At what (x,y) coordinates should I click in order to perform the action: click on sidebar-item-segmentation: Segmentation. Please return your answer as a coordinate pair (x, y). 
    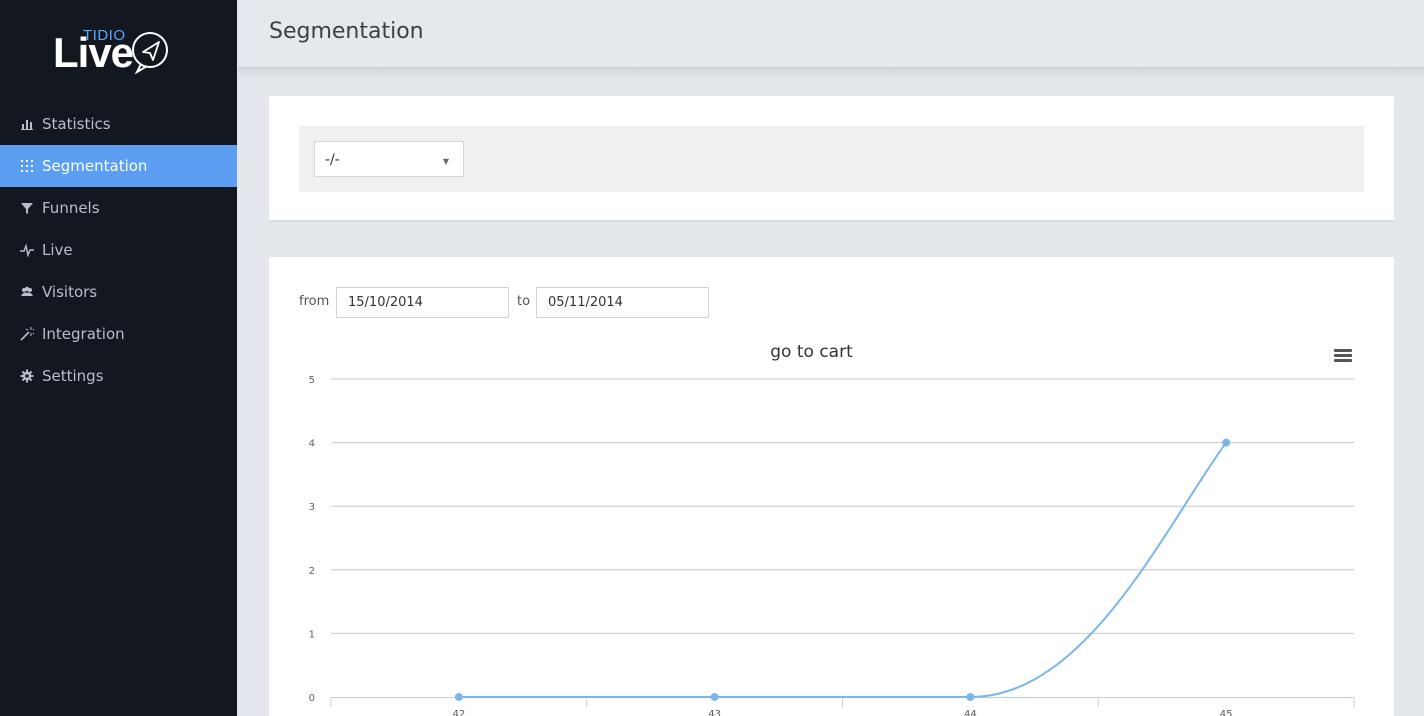
    Looking at the image, I should click on (118, 166).